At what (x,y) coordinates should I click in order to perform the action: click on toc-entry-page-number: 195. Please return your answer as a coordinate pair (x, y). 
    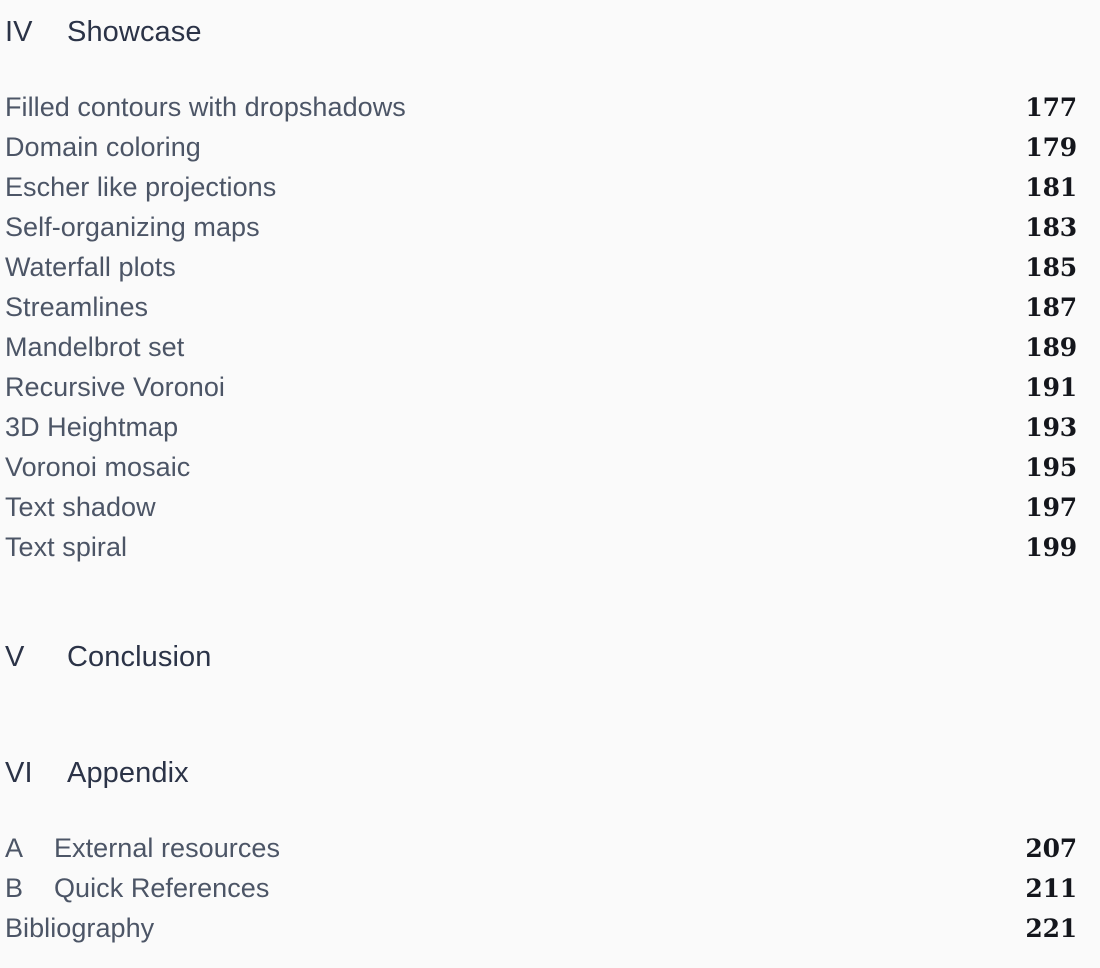
    Looking at the image, I should click on (1051, 467).